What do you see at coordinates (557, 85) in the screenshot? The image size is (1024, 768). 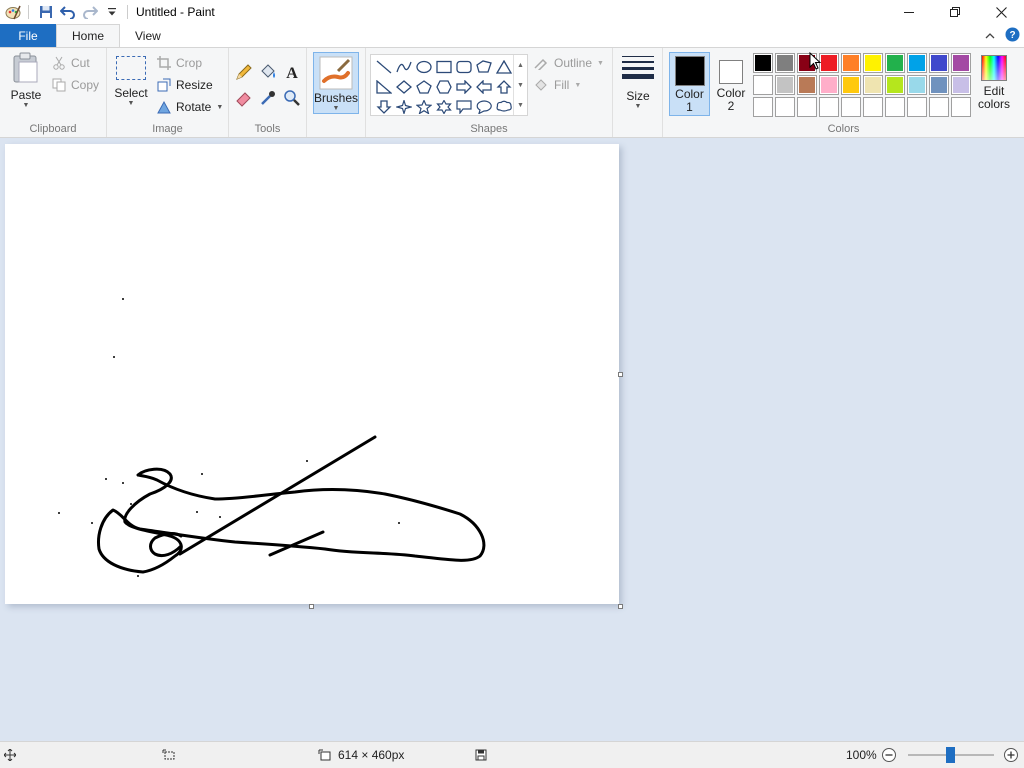 I see `fill-button: Fill ▼` at bounding box center [557, 85].